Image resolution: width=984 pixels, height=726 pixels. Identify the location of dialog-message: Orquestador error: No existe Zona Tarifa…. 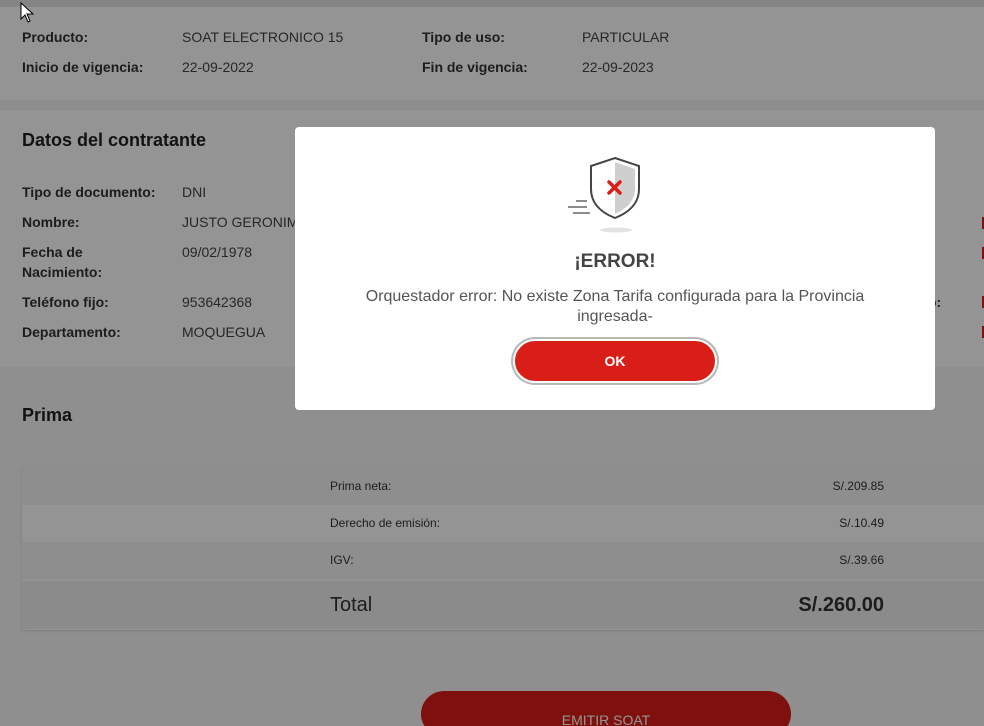
(615, 306).